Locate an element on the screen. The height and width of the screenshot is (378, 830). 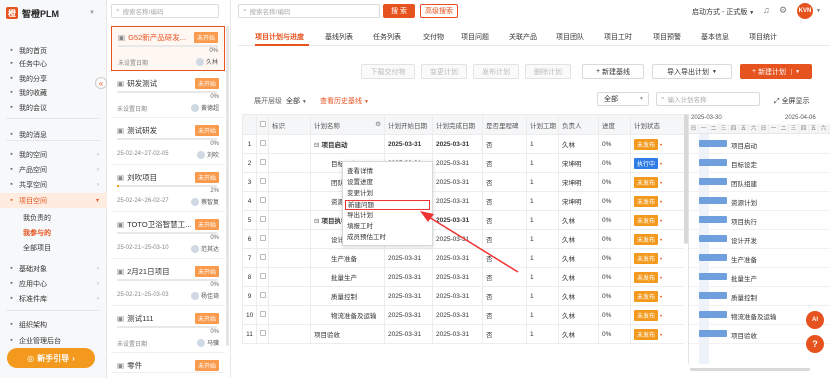
tab-9: 基本信息 is located at coordinates (715, 37).